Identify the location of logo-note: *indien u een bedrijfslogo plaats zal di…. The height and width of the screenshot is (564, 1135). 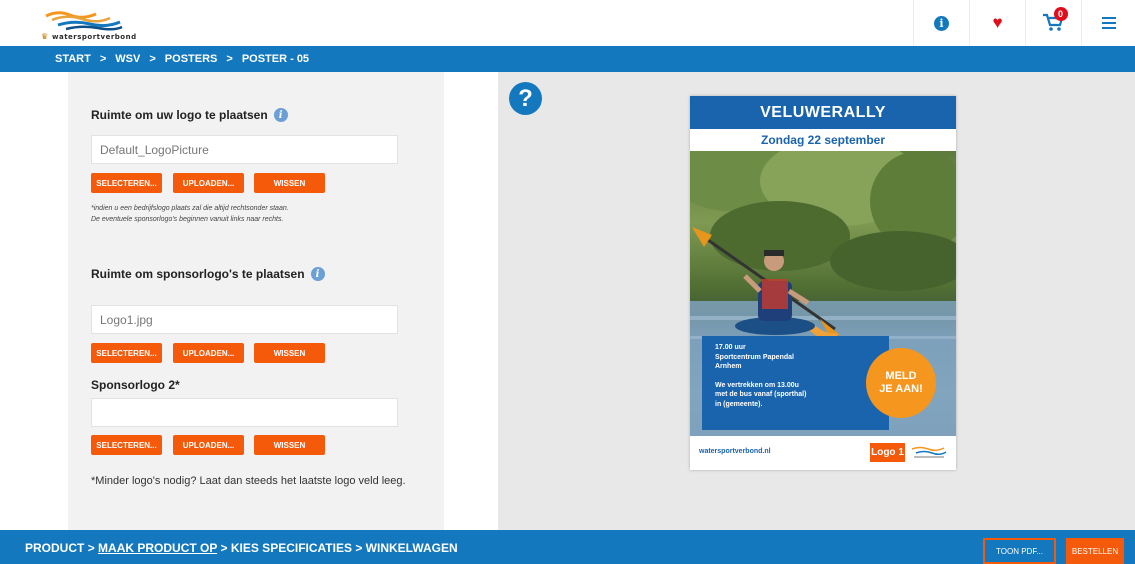
(190, 214).